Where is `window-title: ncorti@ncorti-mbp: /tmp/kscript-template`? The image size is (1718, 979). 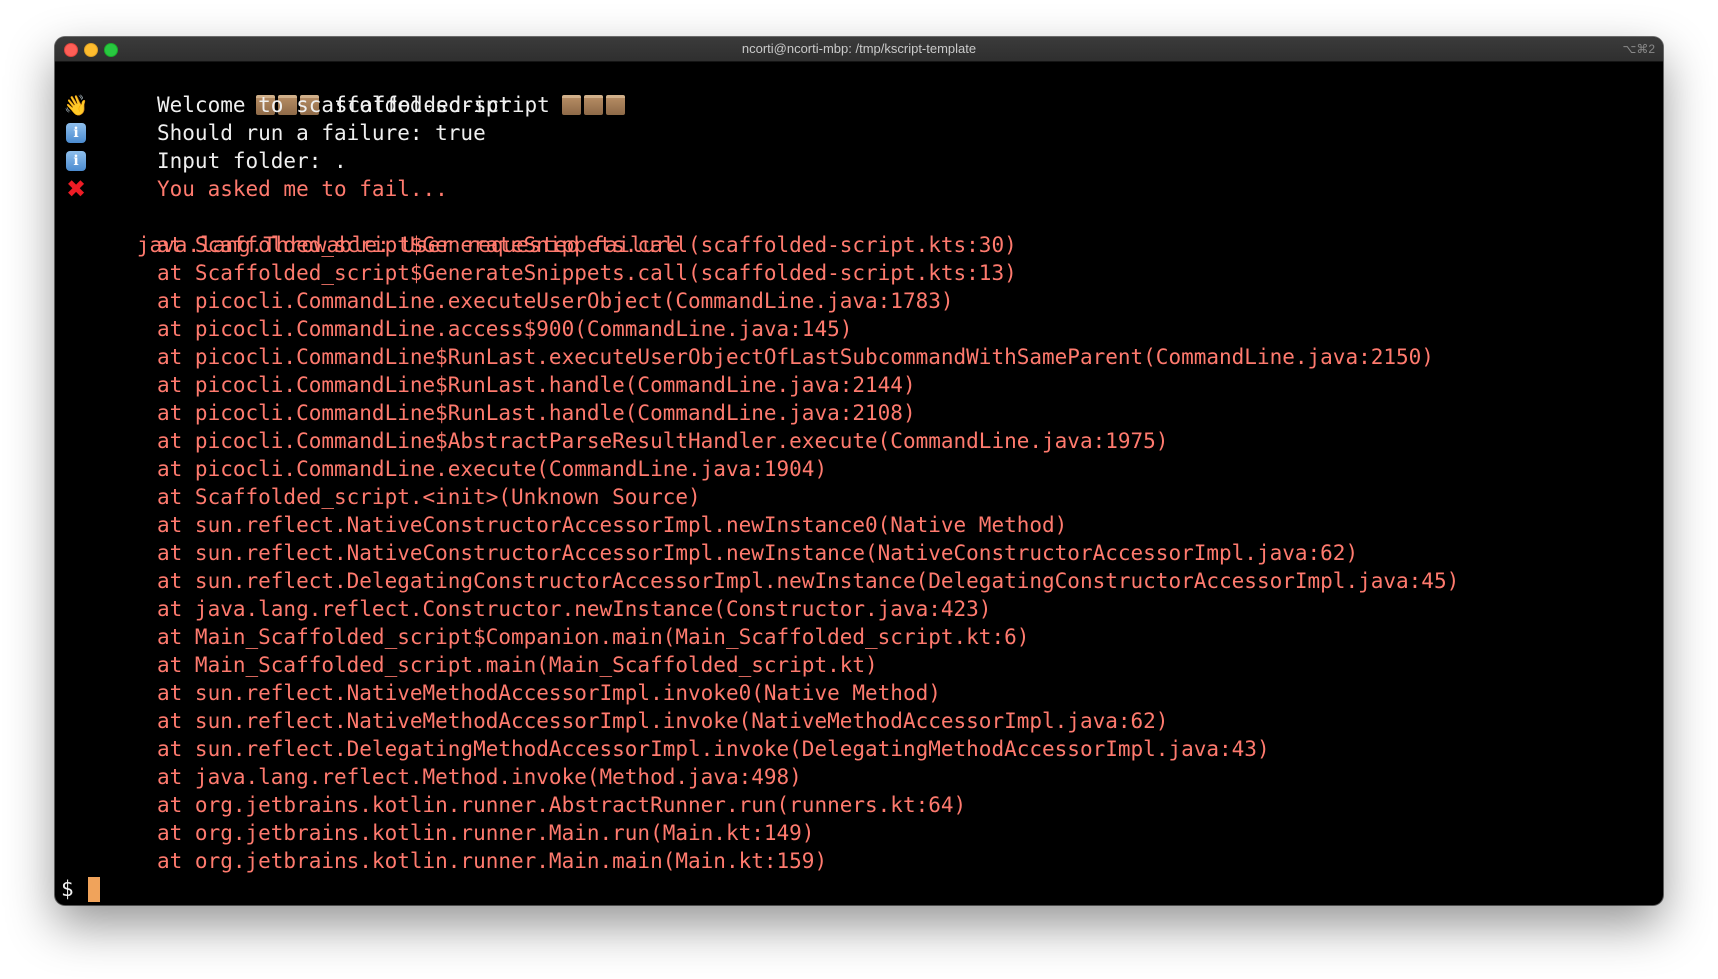
window-title: ncorti@ncorti-mbp: /tmp/kscript-template is located at coordinates (859, 48).